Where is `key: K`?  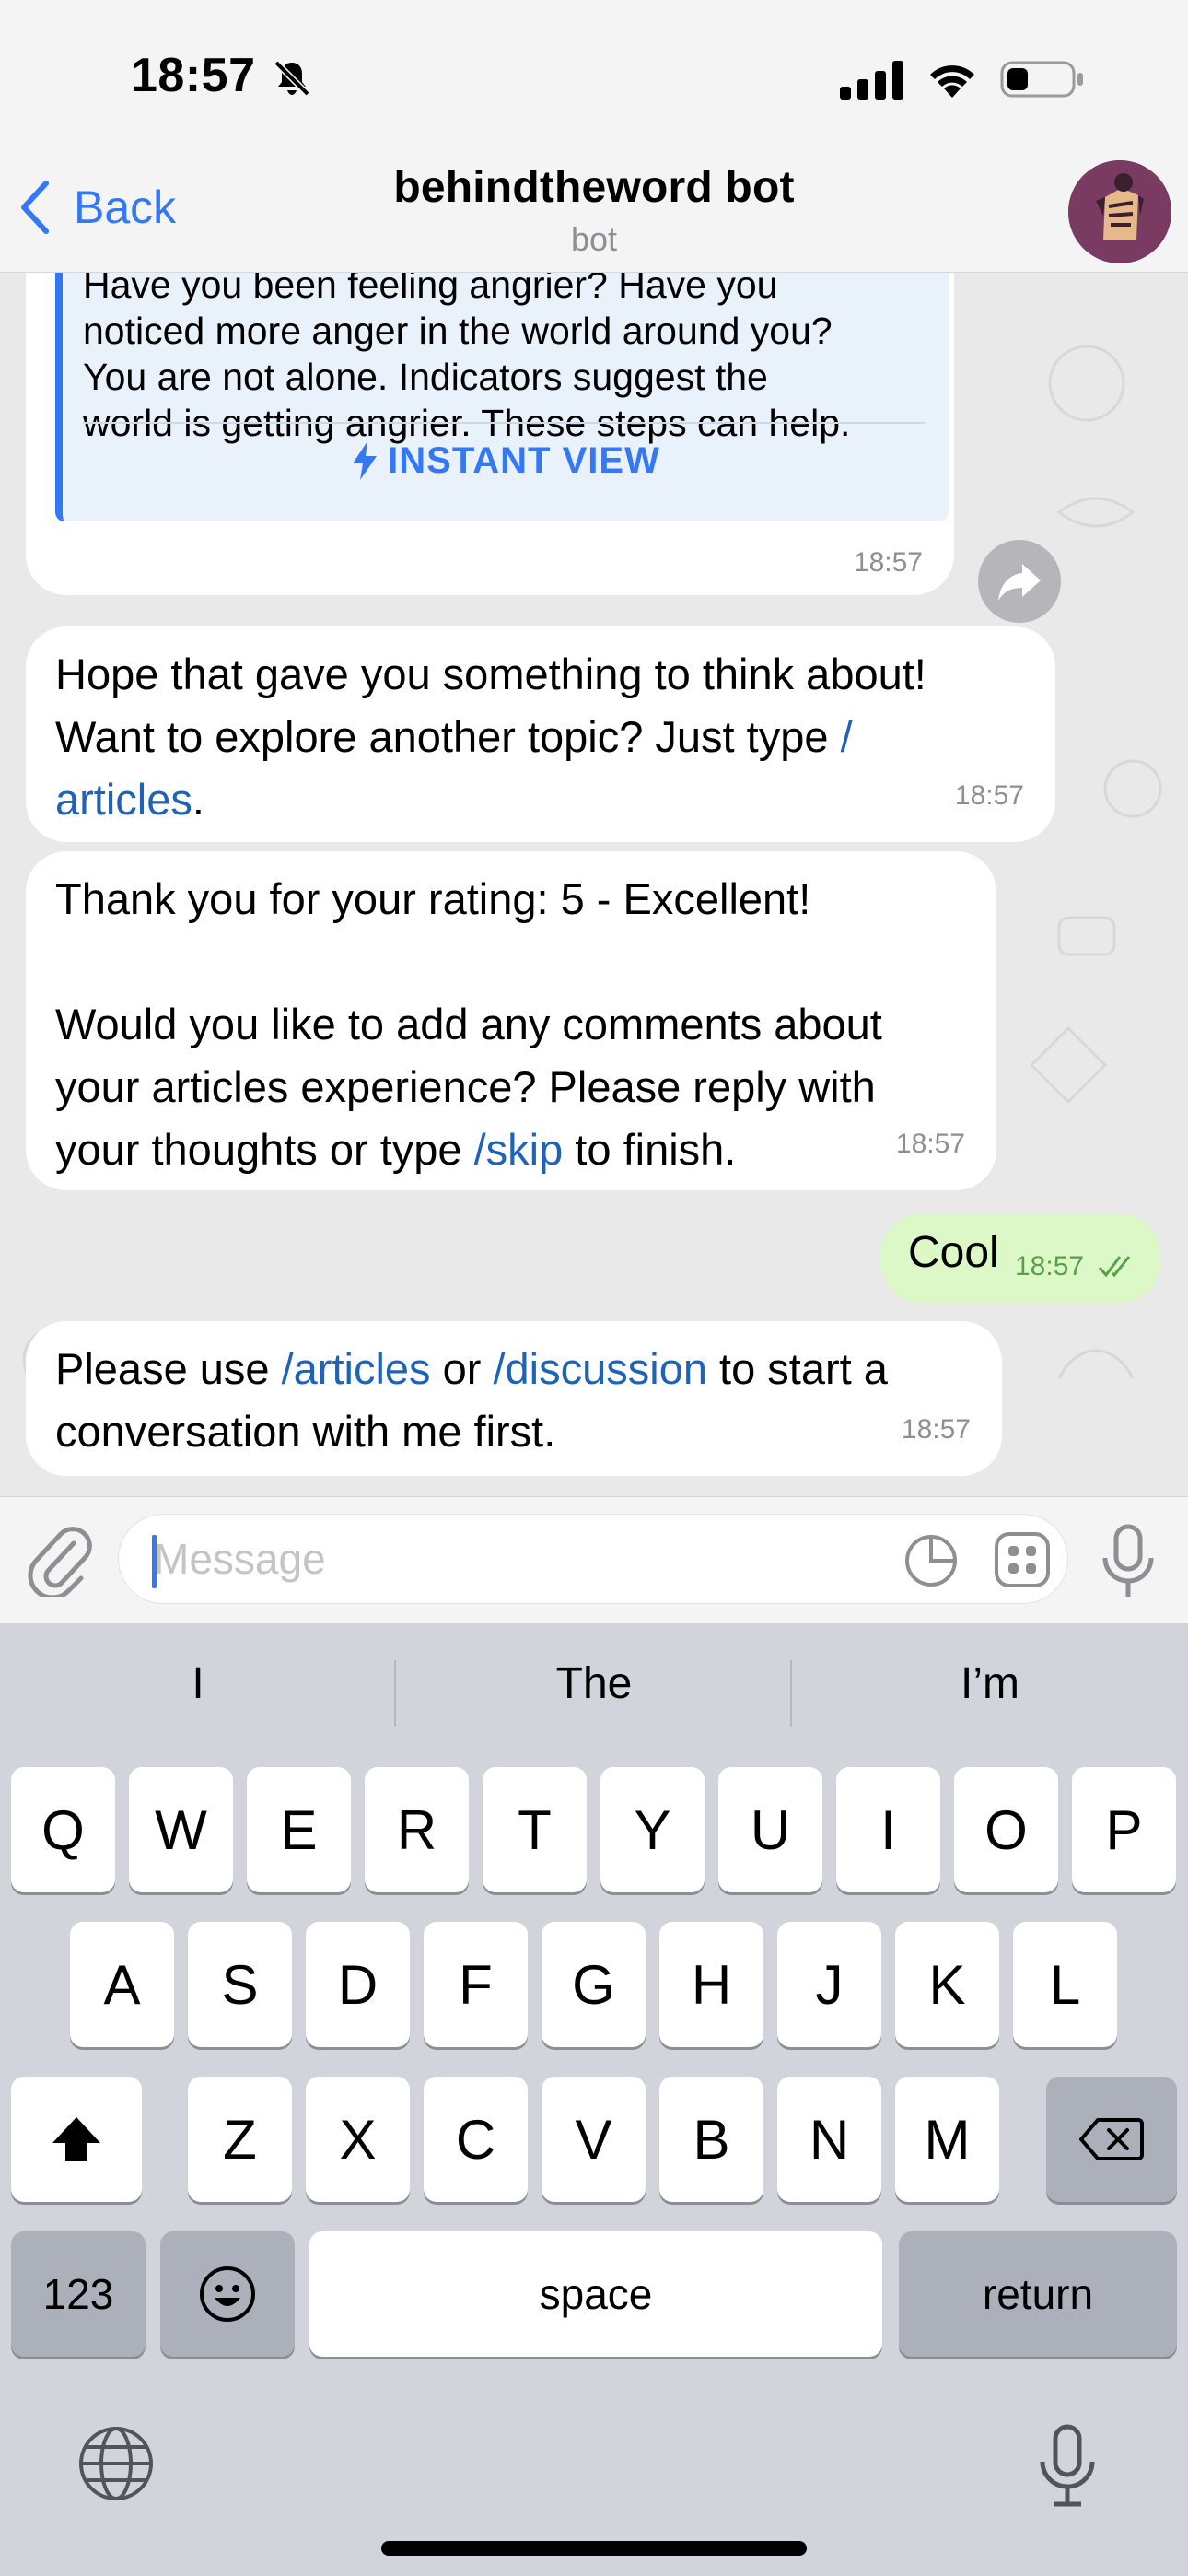 key: K is located at coordinates (947, 1985).